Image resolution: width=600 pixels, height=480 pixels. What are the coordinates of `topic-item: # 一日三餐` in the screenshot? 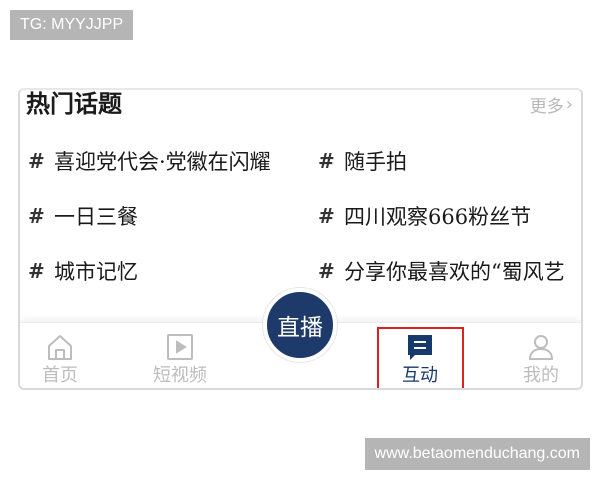 It's located at (83, 216).